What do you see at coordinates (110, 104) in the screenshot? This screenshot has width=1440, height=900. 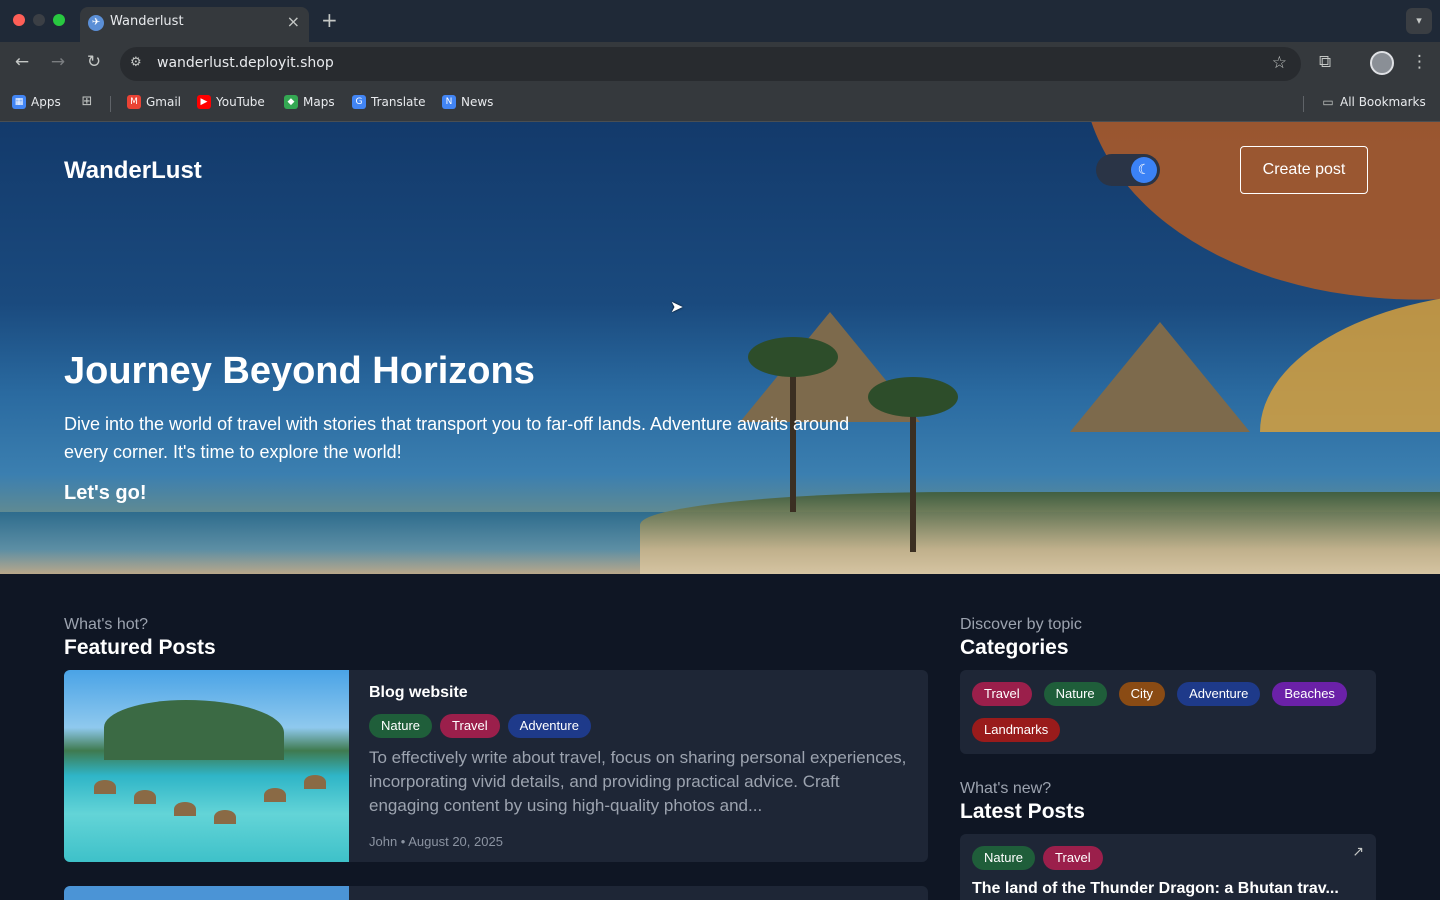 I see `bookmarks-divider` at bounding box center [110, 104].